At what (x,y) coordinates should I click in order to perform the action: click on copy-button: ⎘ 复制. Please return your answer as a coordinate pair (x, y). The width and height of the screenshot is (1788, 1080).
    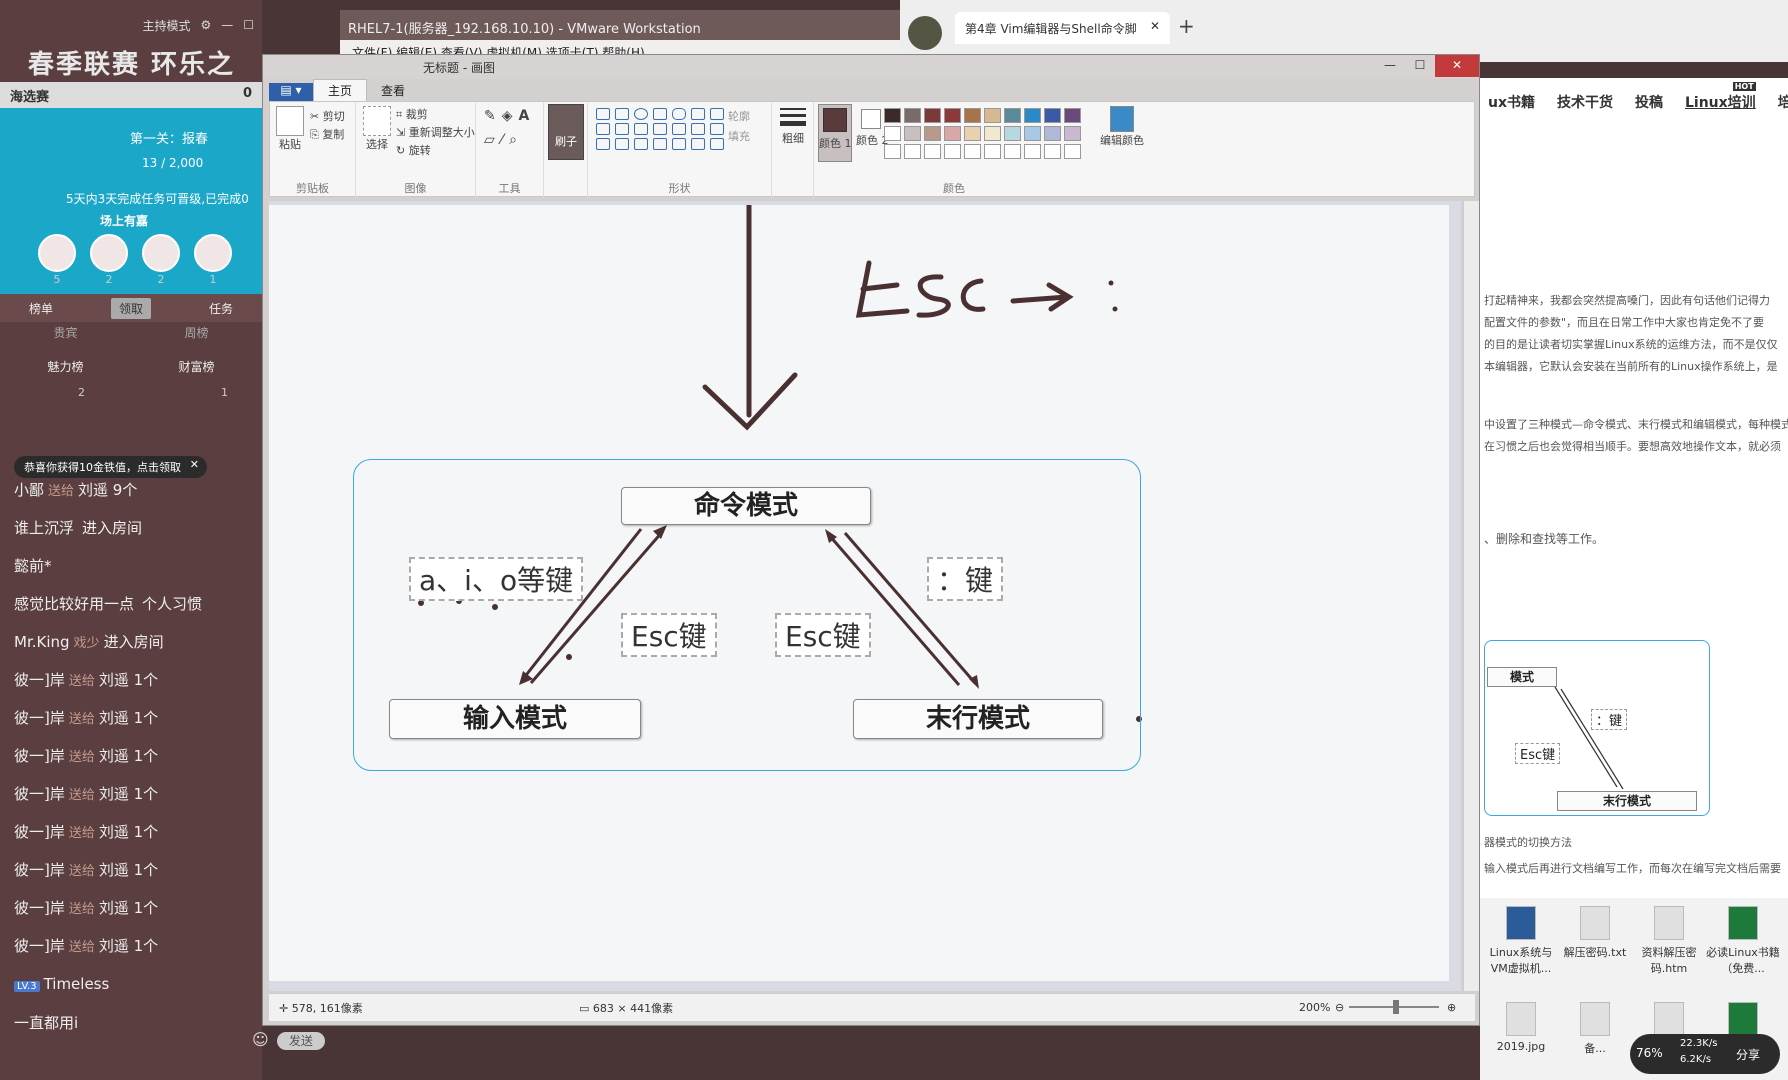
    Looking at the image, I should click on (327, 134).